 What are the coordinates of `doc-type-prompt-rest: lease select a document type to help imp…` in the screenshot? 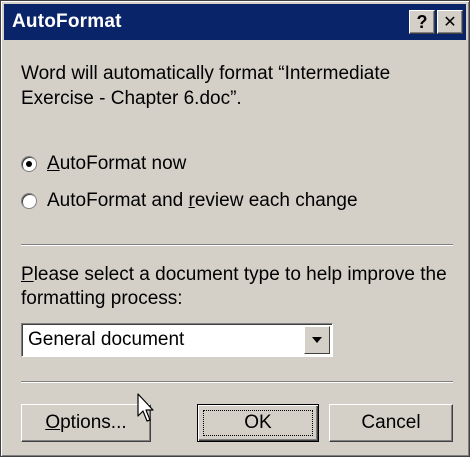 It's located at (234, 286).